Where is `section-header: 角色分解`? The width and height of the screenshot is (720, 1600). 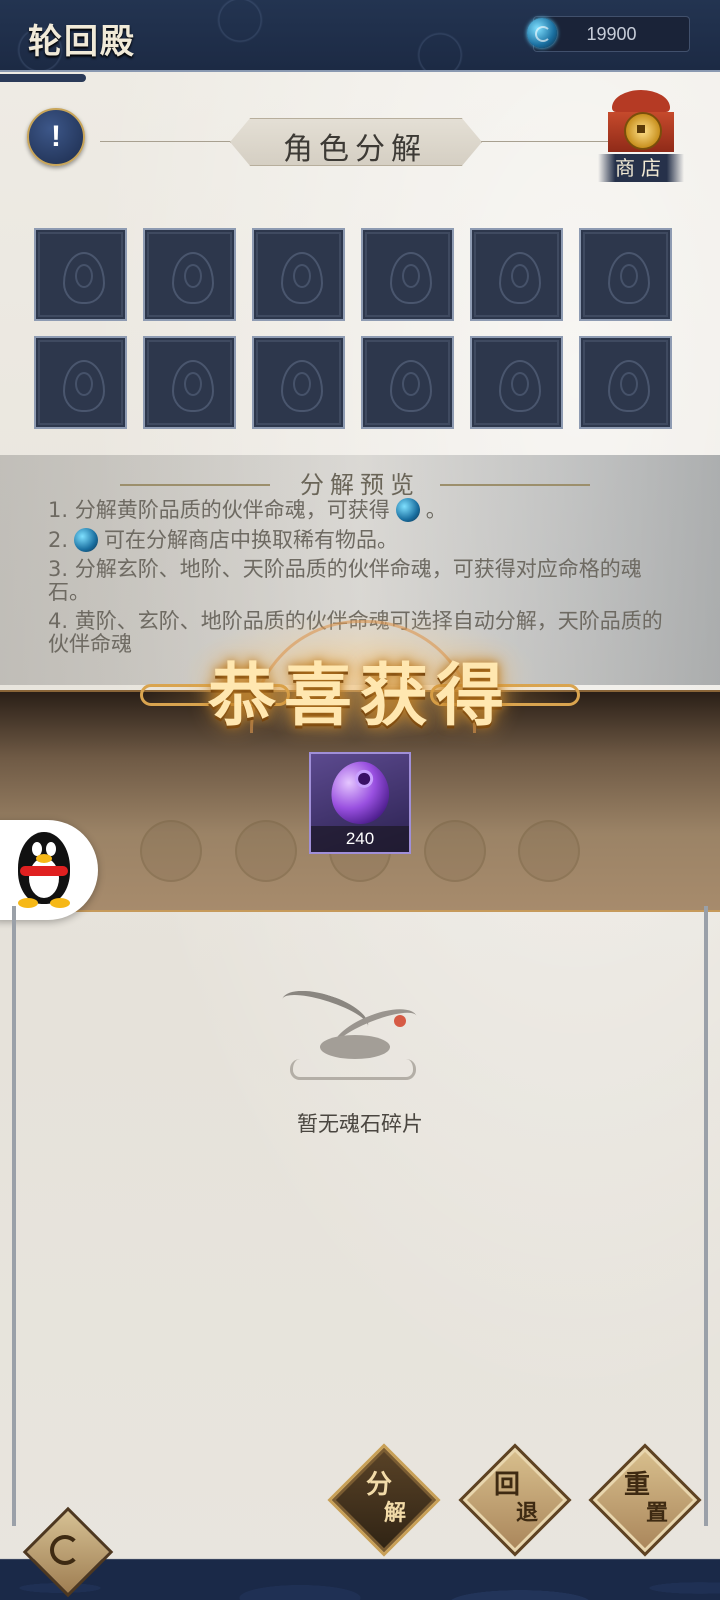 section-header: 角色分解 is located at coordinates (355, 142).